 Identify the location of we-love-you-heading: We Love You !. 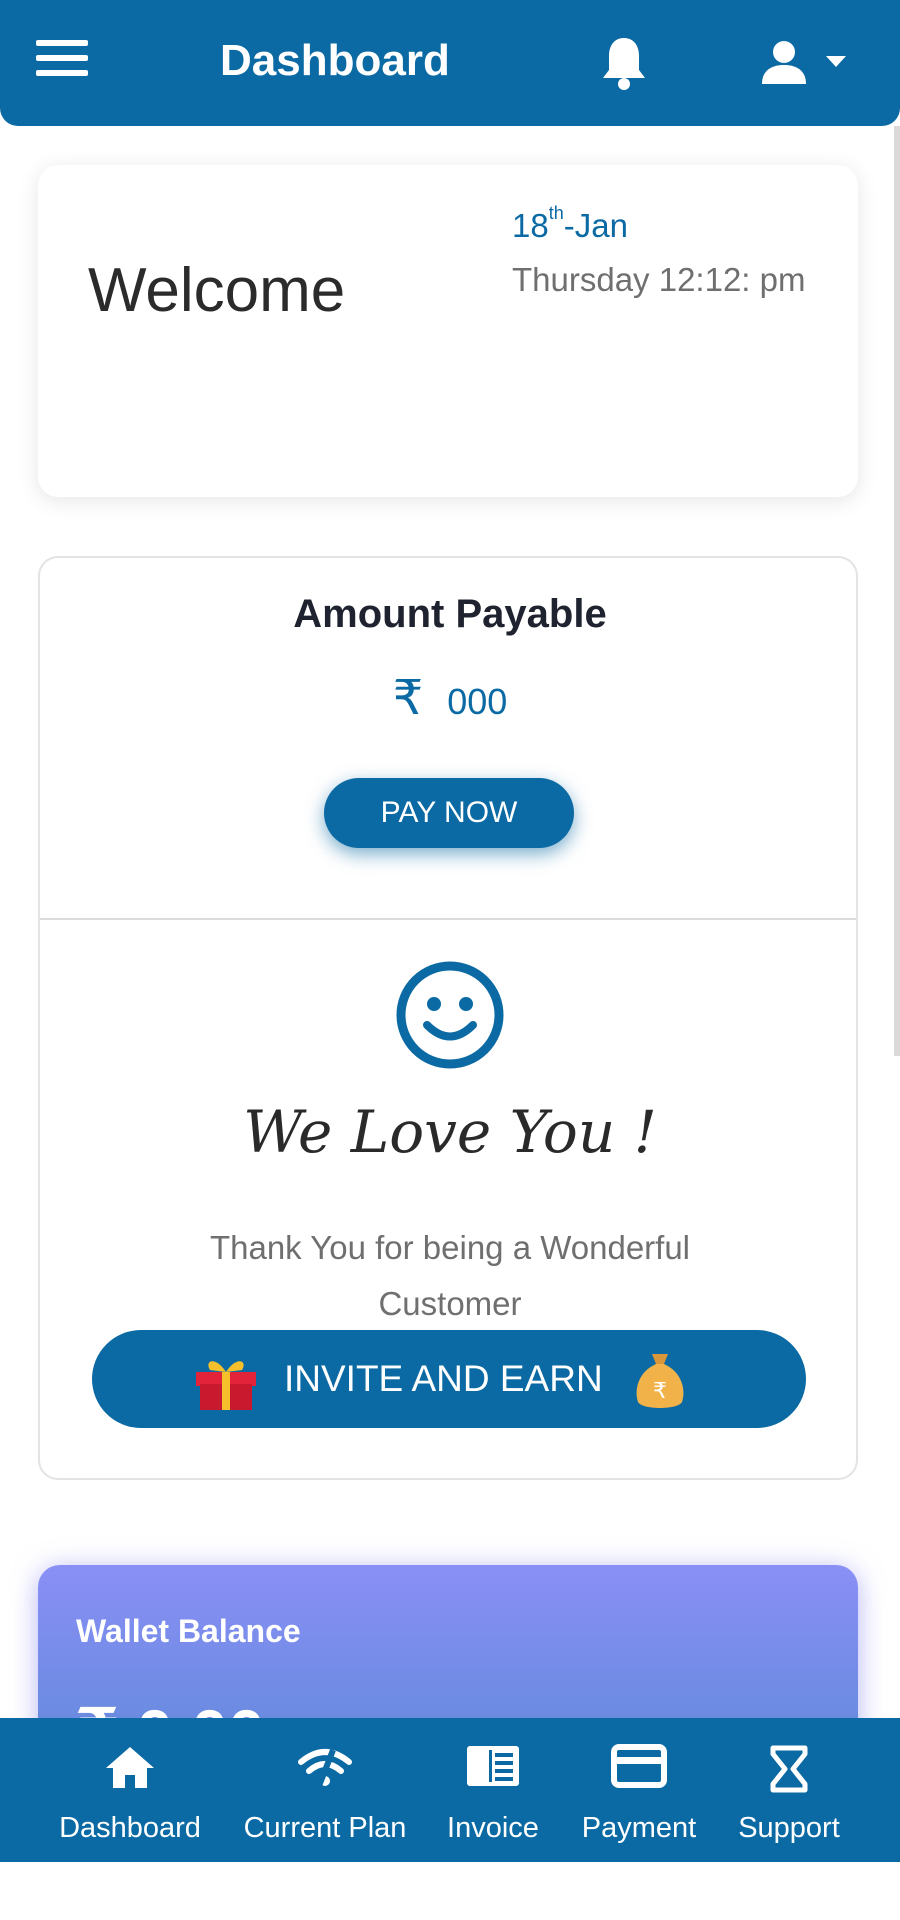
(450, 1132).